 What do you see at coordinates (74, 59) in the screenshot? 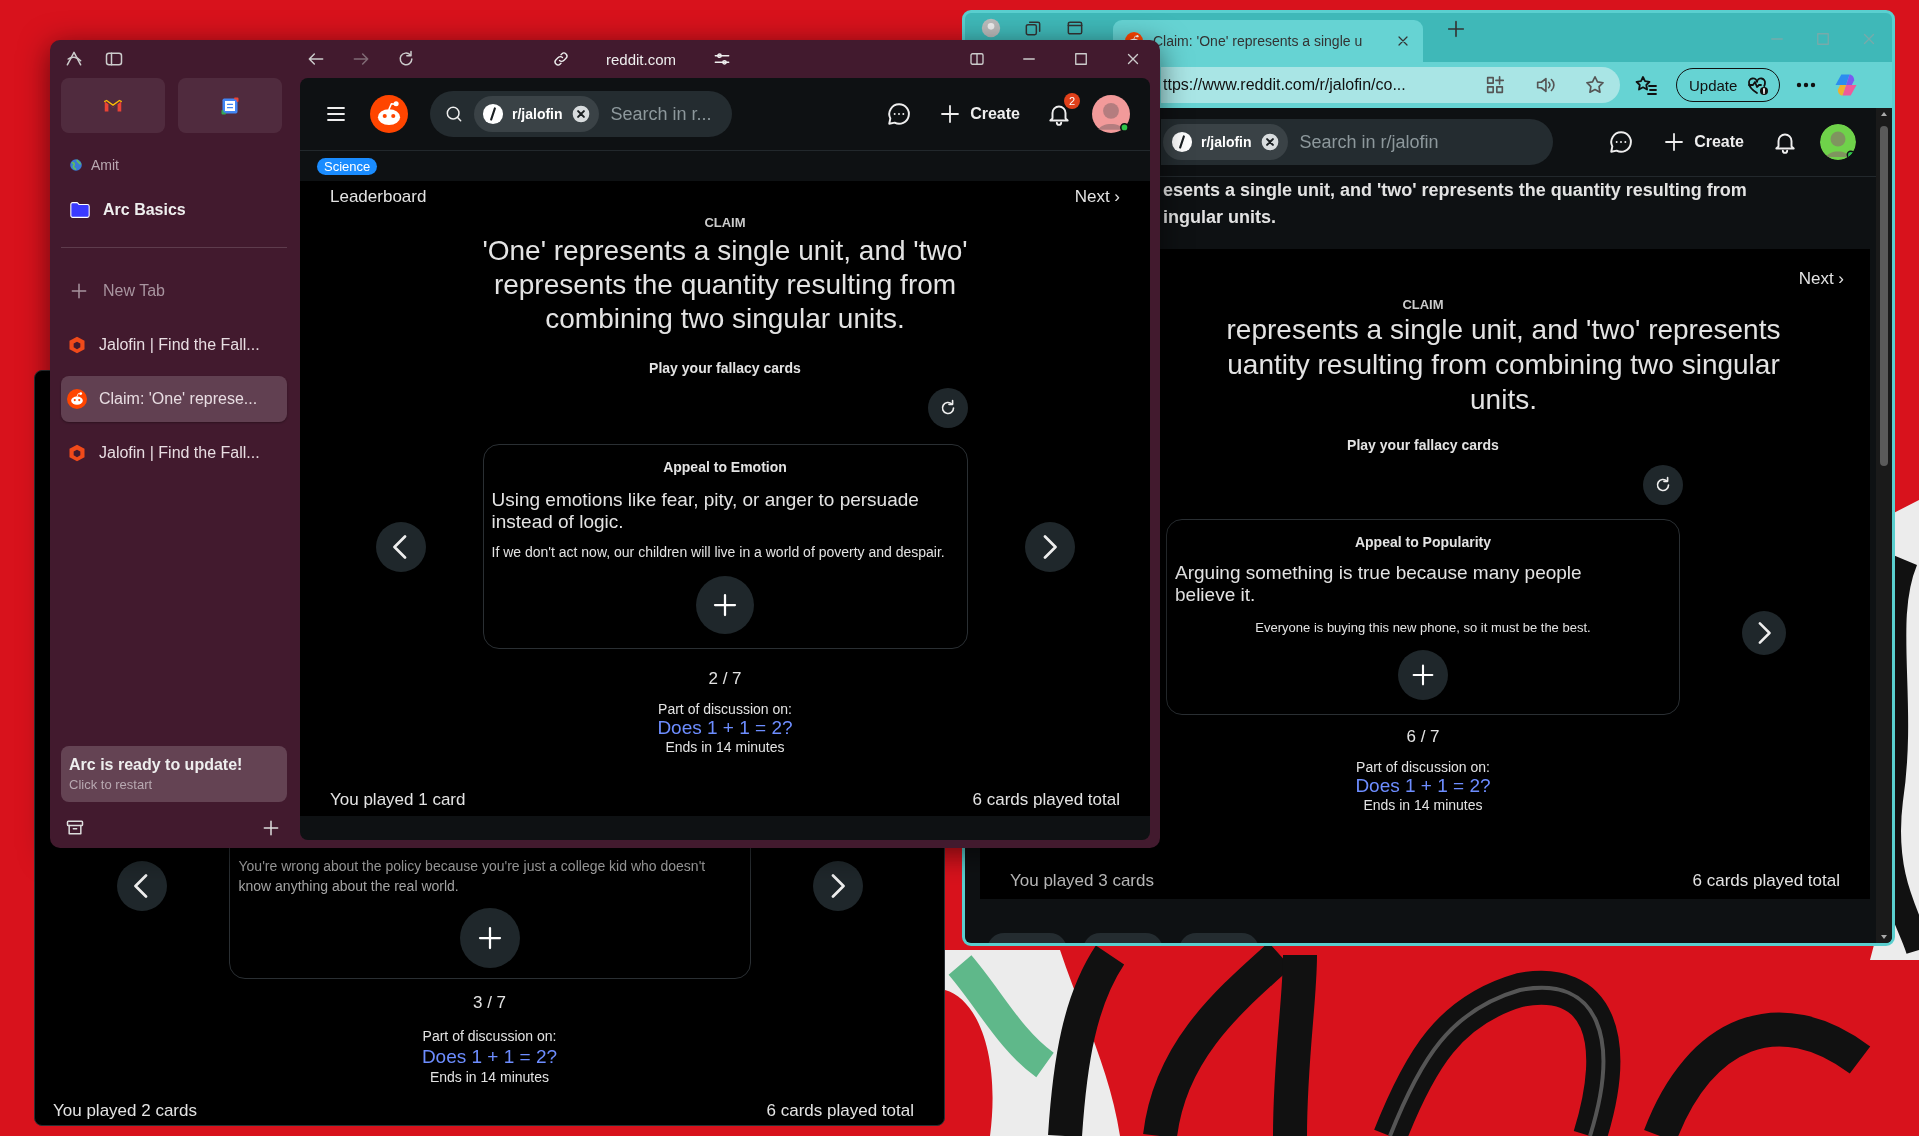
I see `app-logo-icon` at bounding box center [74, 59].